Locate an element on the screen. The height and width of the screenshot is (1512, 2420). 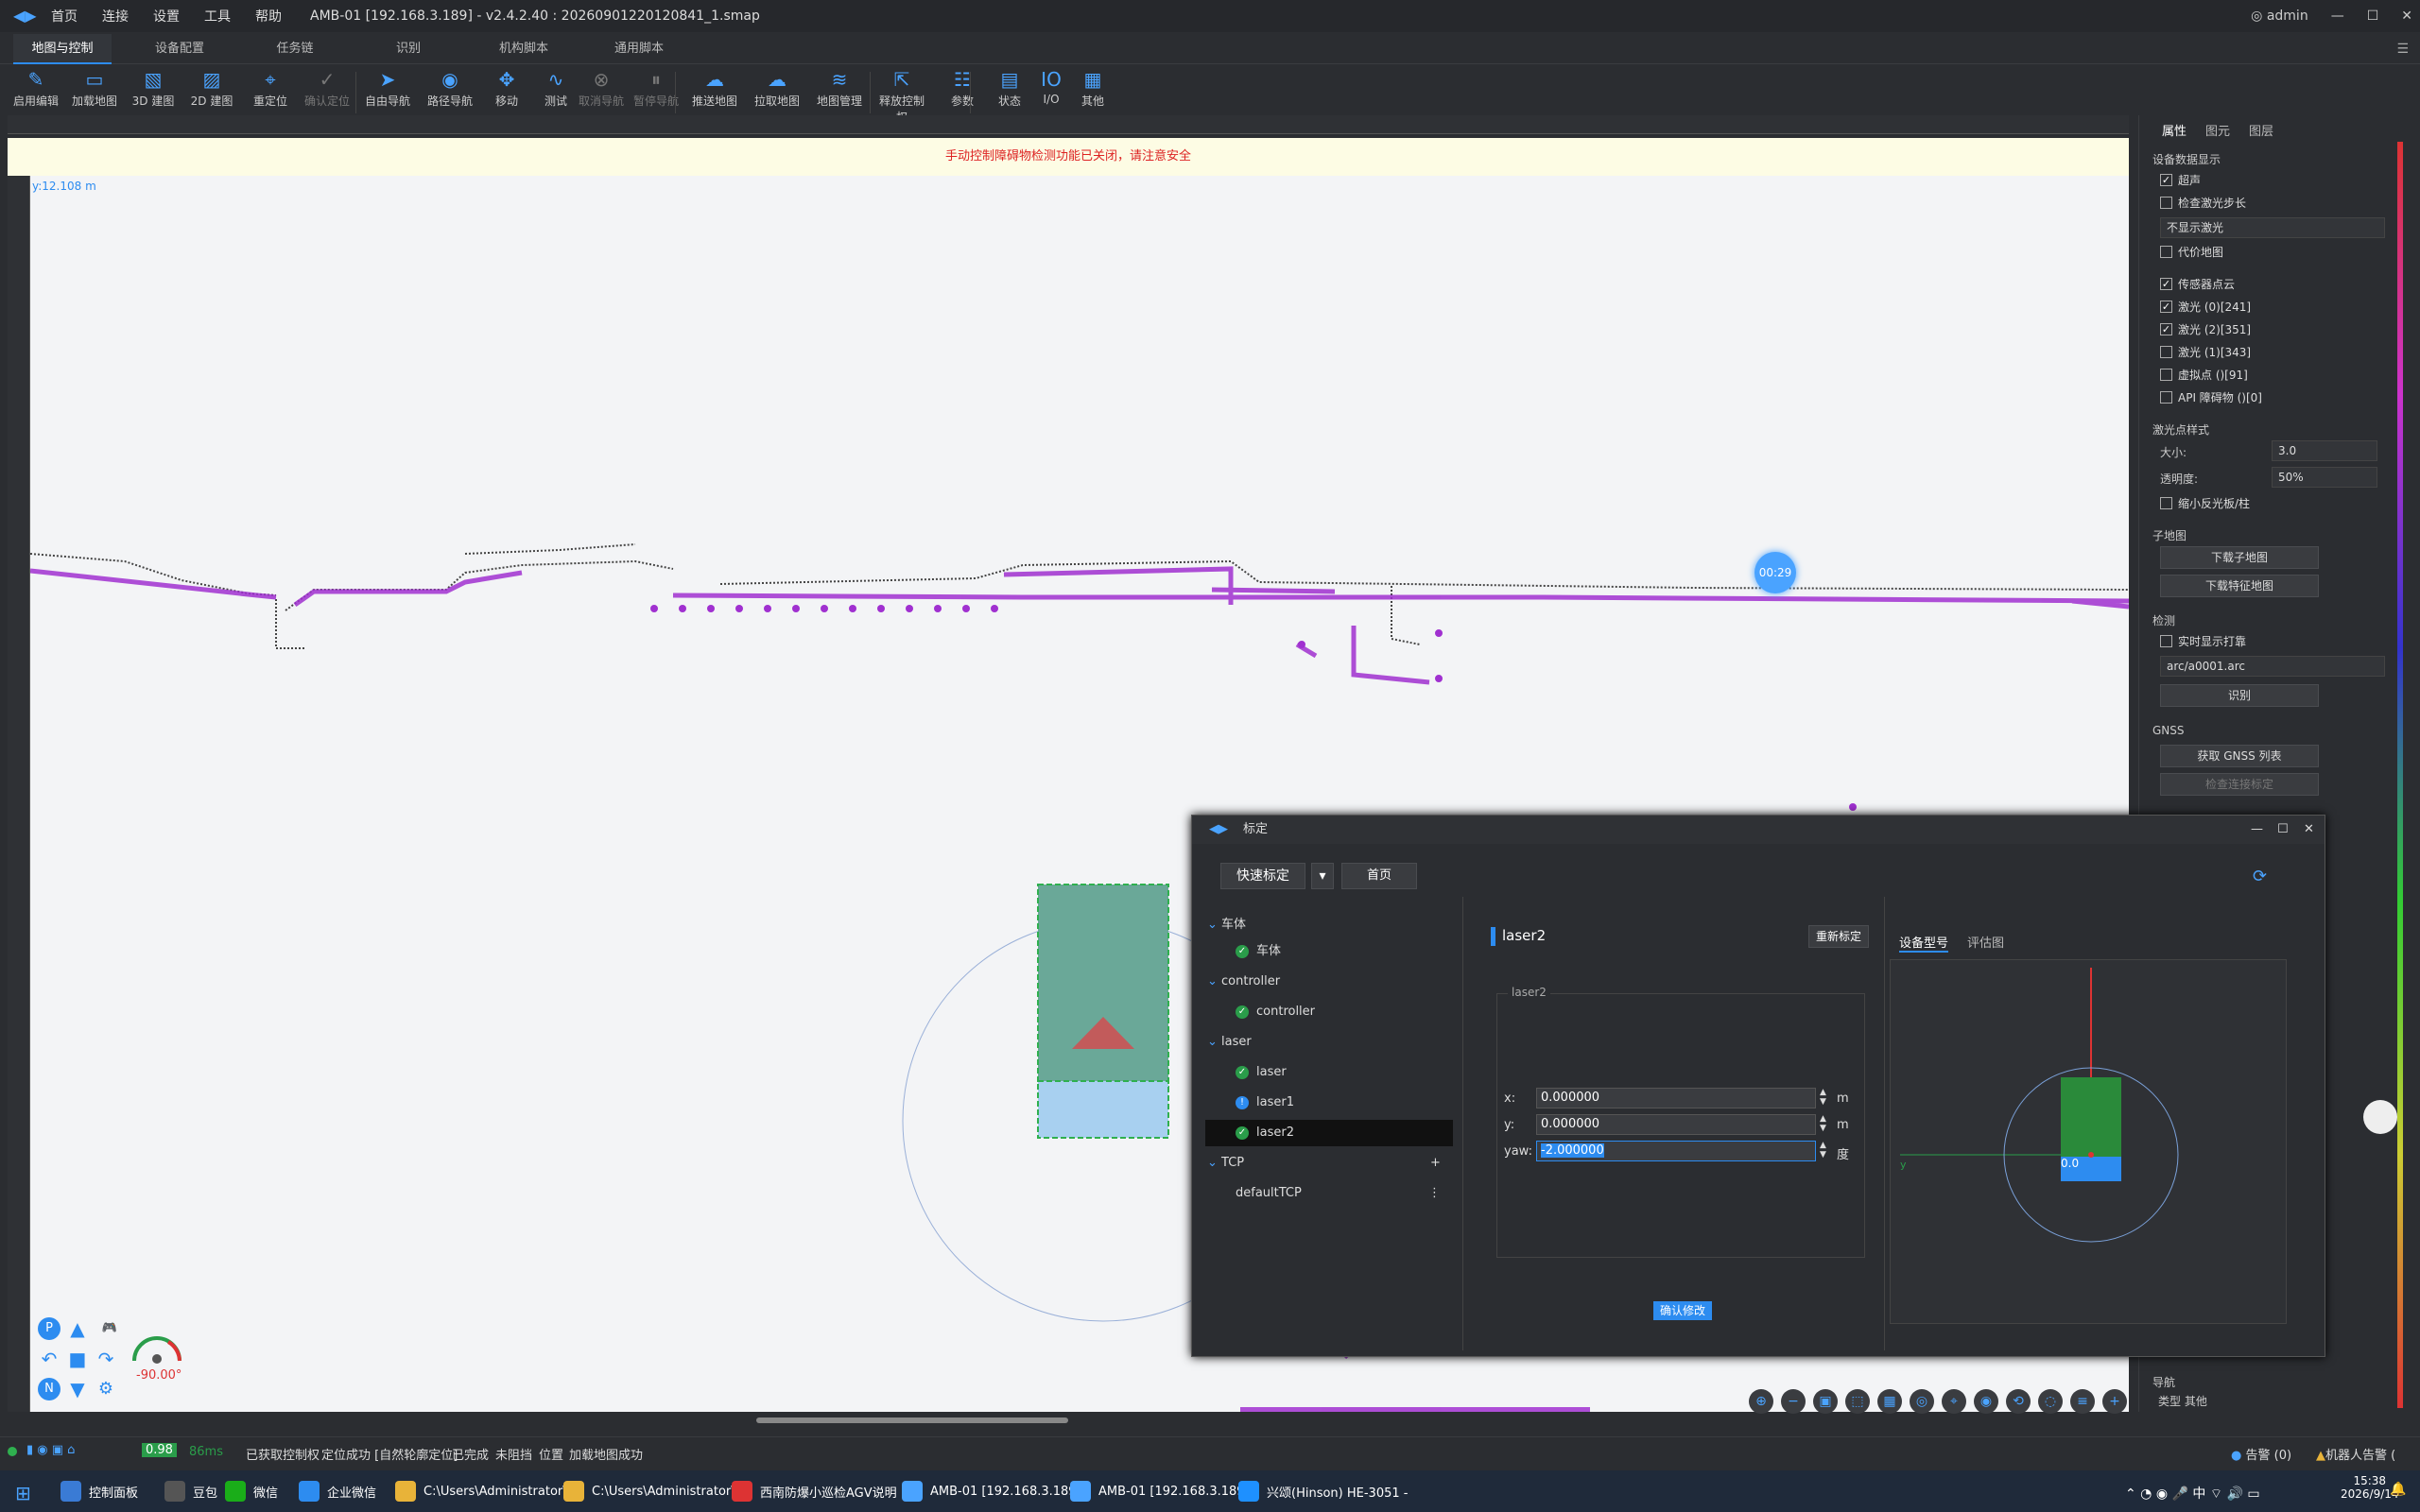
taskbar-app: 兴颂(Hinson) HE-3051 - is located at coordinates (1323, 1491).